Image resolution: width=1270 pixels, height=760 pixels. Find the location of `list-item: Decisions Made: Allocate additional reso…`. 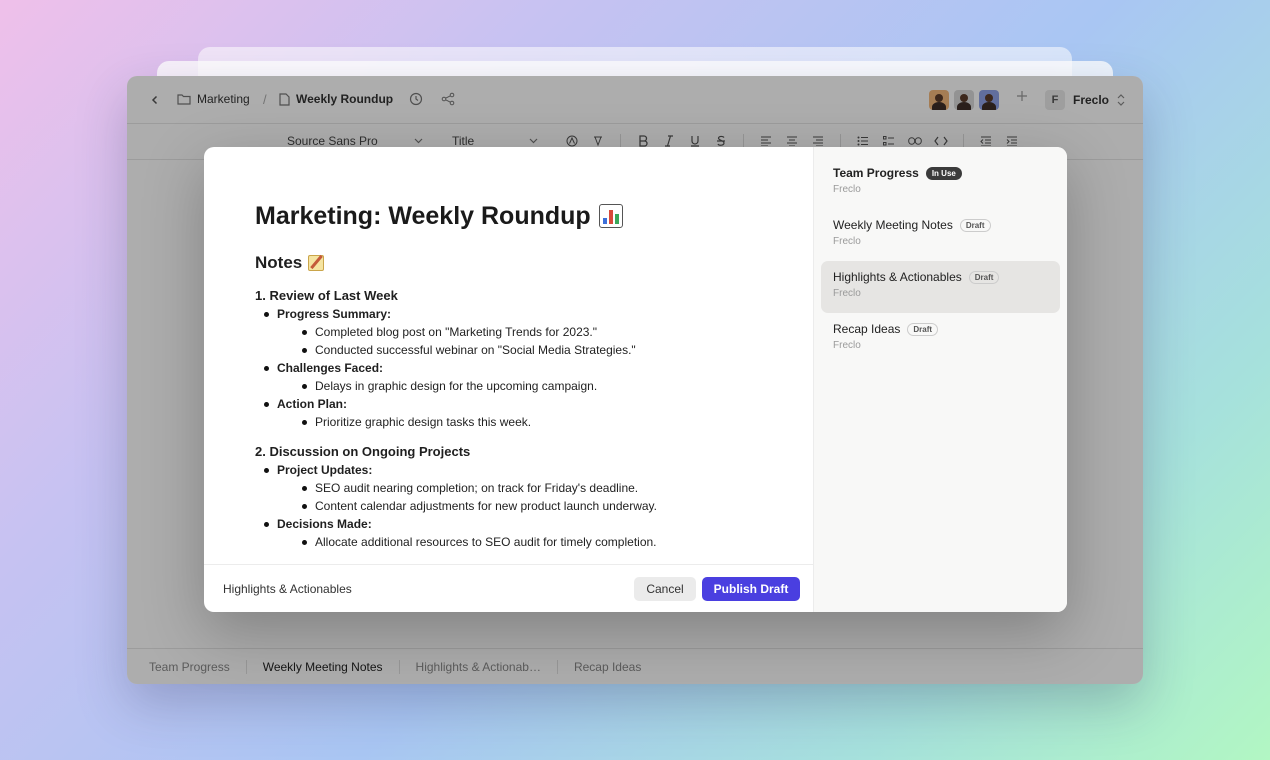

list-item: Decisions Made: Allocate additional reso… is located at coordinates (538, 533).